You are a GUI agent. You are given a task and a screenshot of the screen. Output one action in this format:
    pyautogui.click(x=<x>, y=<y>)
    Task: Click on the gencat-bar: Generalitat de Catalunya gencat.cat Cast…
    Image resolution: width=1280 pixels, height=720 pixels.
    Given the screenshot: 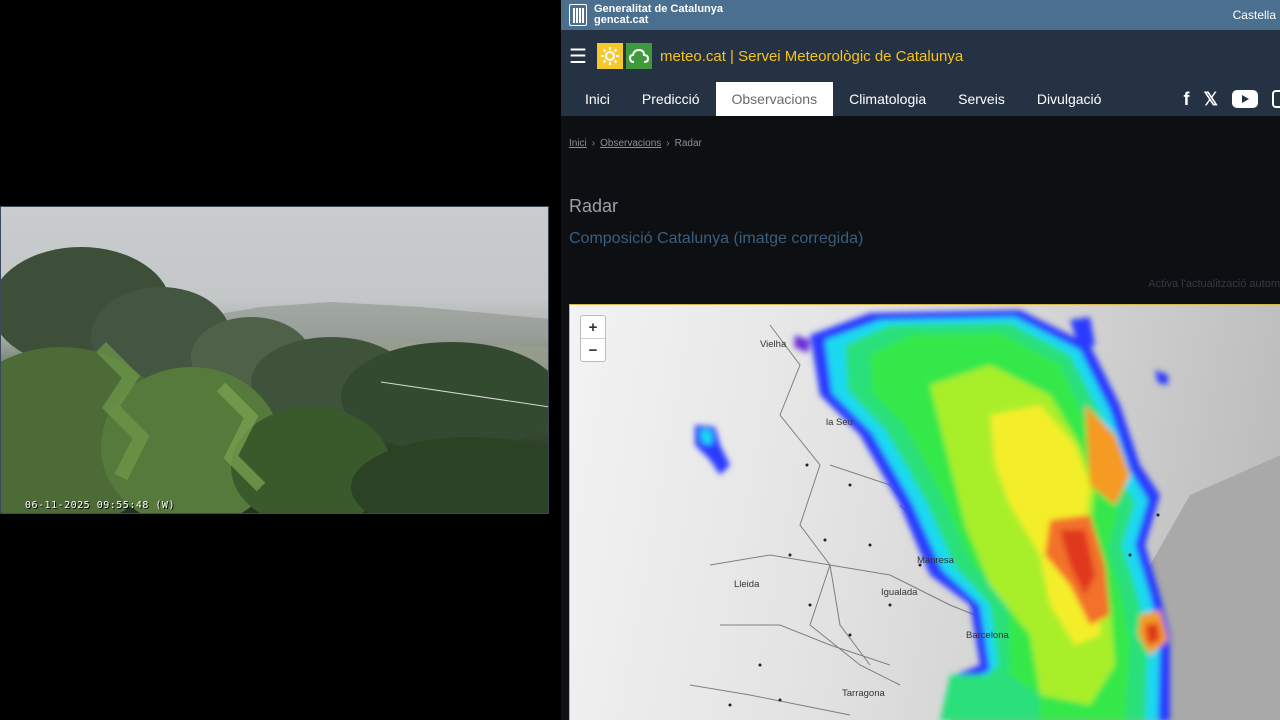 What is the action you would take?
    pyautogui.click(x=920, y=15)
    